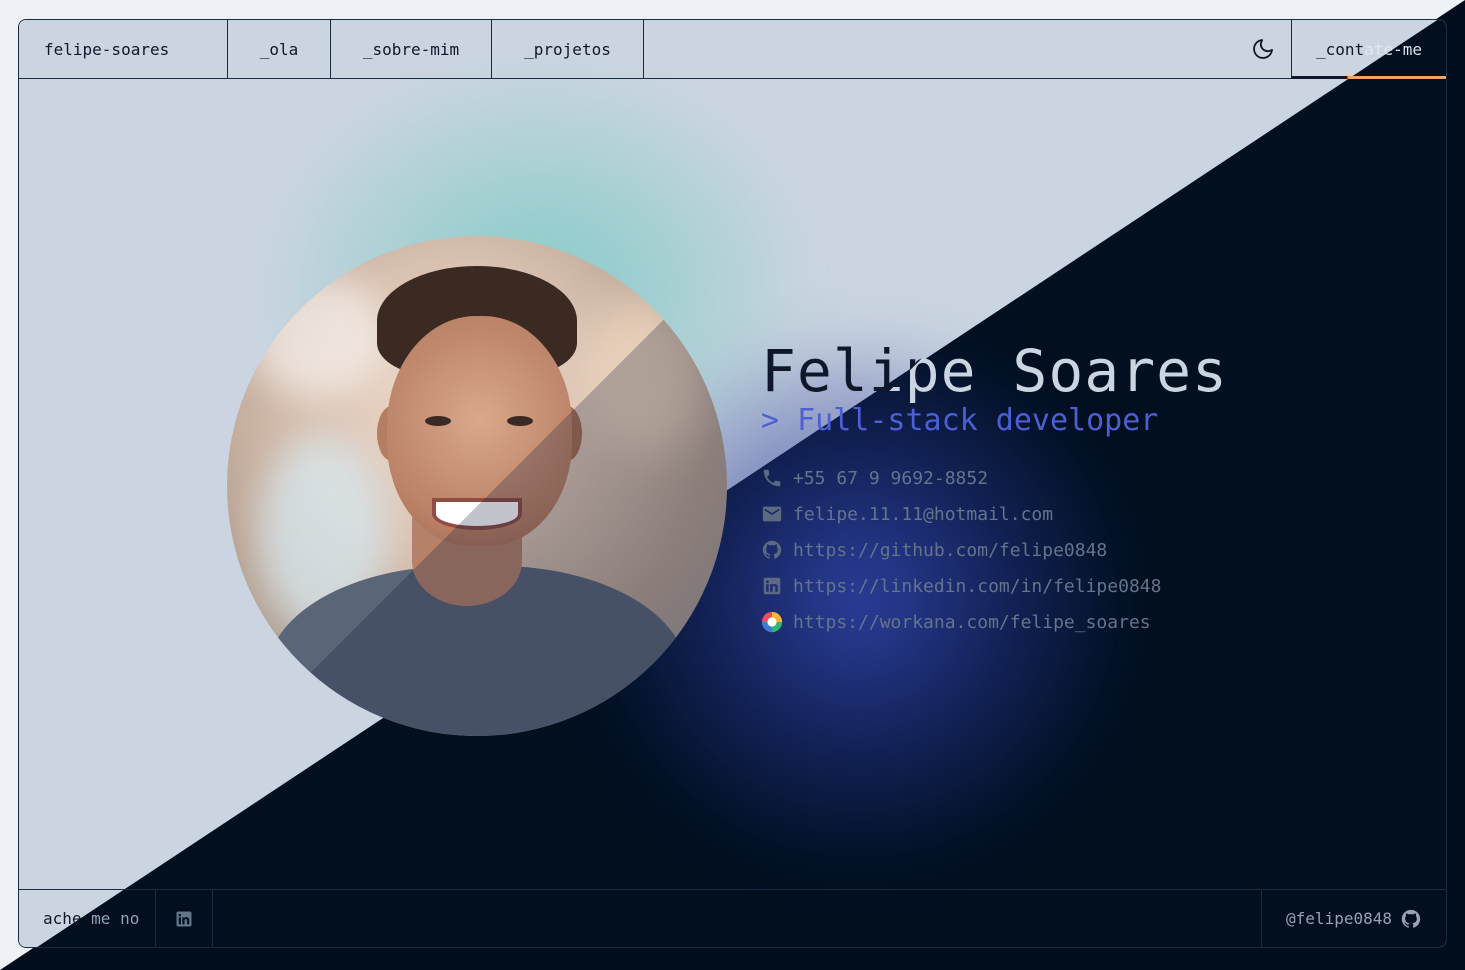  Describe the element at coordinates (1339, 918) in the screenshot. I see `footer-github-handle: @felipe0848` at that location.